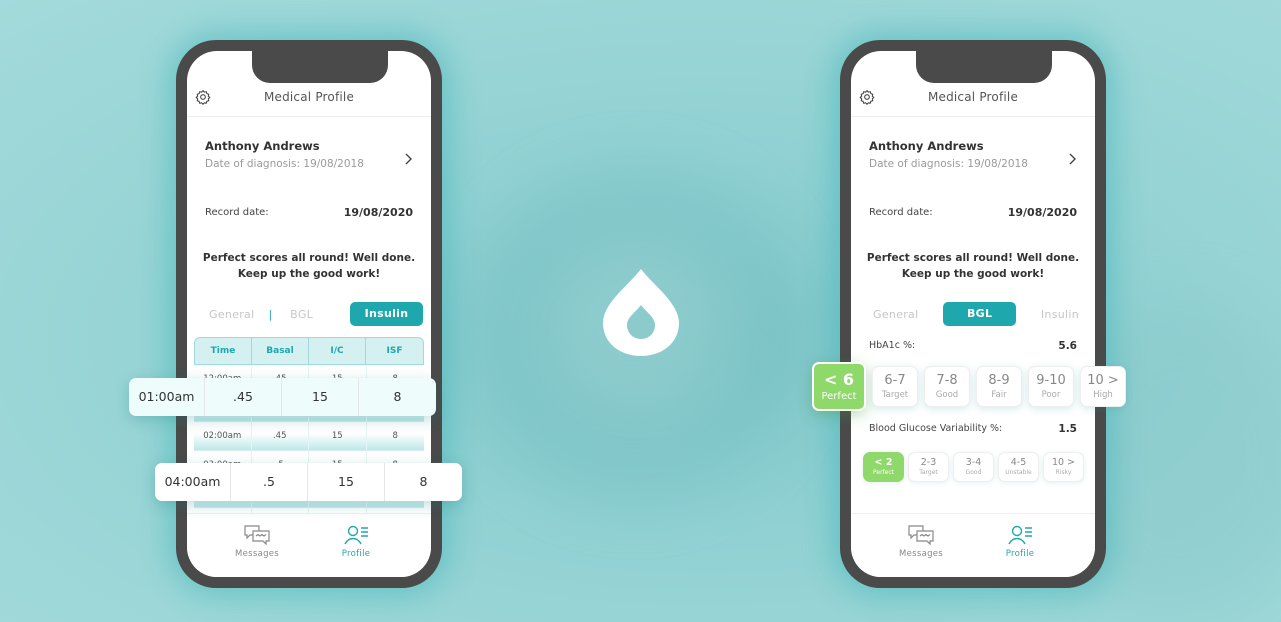  I want to click on range-value: 10 >, so click(1063, 462).